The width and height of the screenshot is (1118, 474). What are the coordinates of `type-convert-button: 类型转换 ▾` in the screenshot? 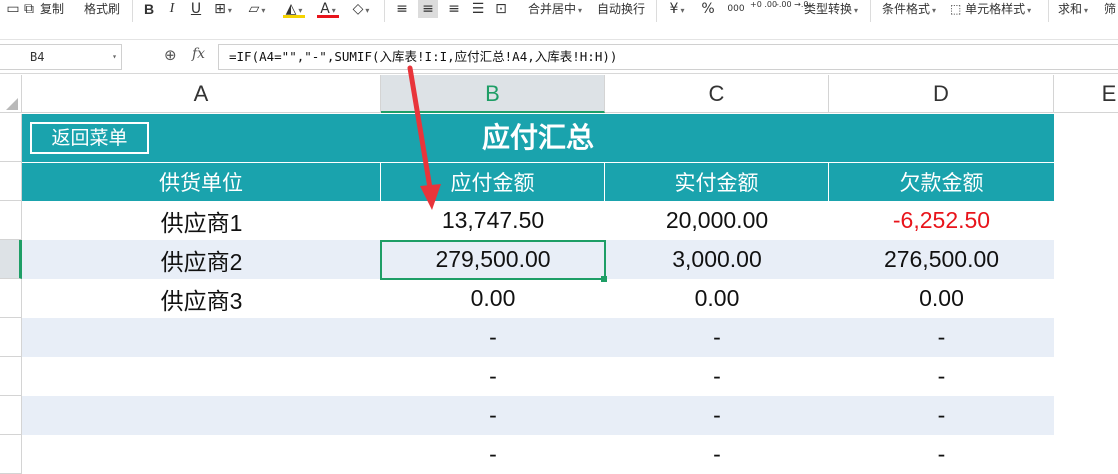 It's located at (831, 9).